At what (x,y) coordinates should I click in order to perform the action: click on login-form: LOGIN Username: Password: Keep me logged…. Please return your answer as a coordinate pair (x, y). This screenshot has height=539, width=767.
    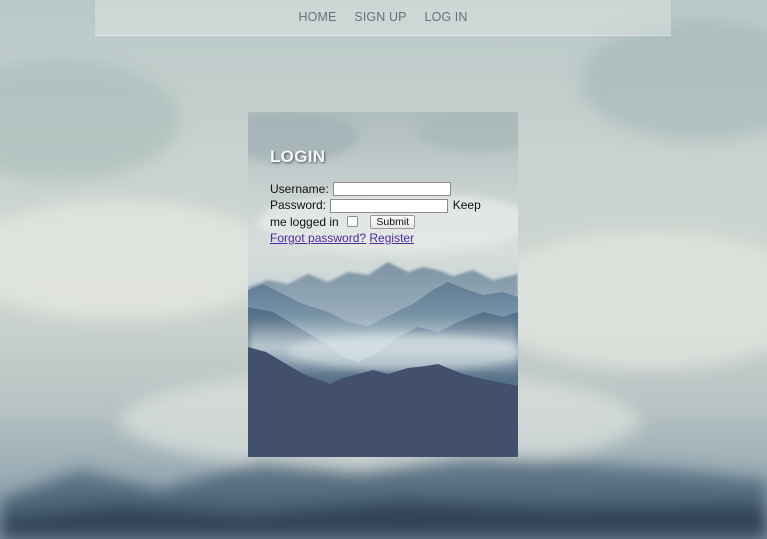
    Looking at the image, I should click on (382, 194).